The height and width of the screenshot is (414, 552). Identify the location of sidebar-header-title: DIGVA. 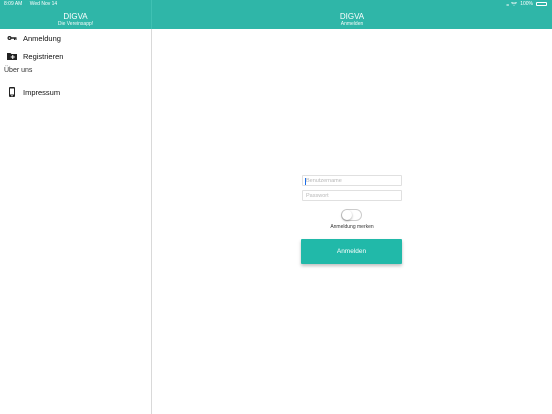
(75, 16).